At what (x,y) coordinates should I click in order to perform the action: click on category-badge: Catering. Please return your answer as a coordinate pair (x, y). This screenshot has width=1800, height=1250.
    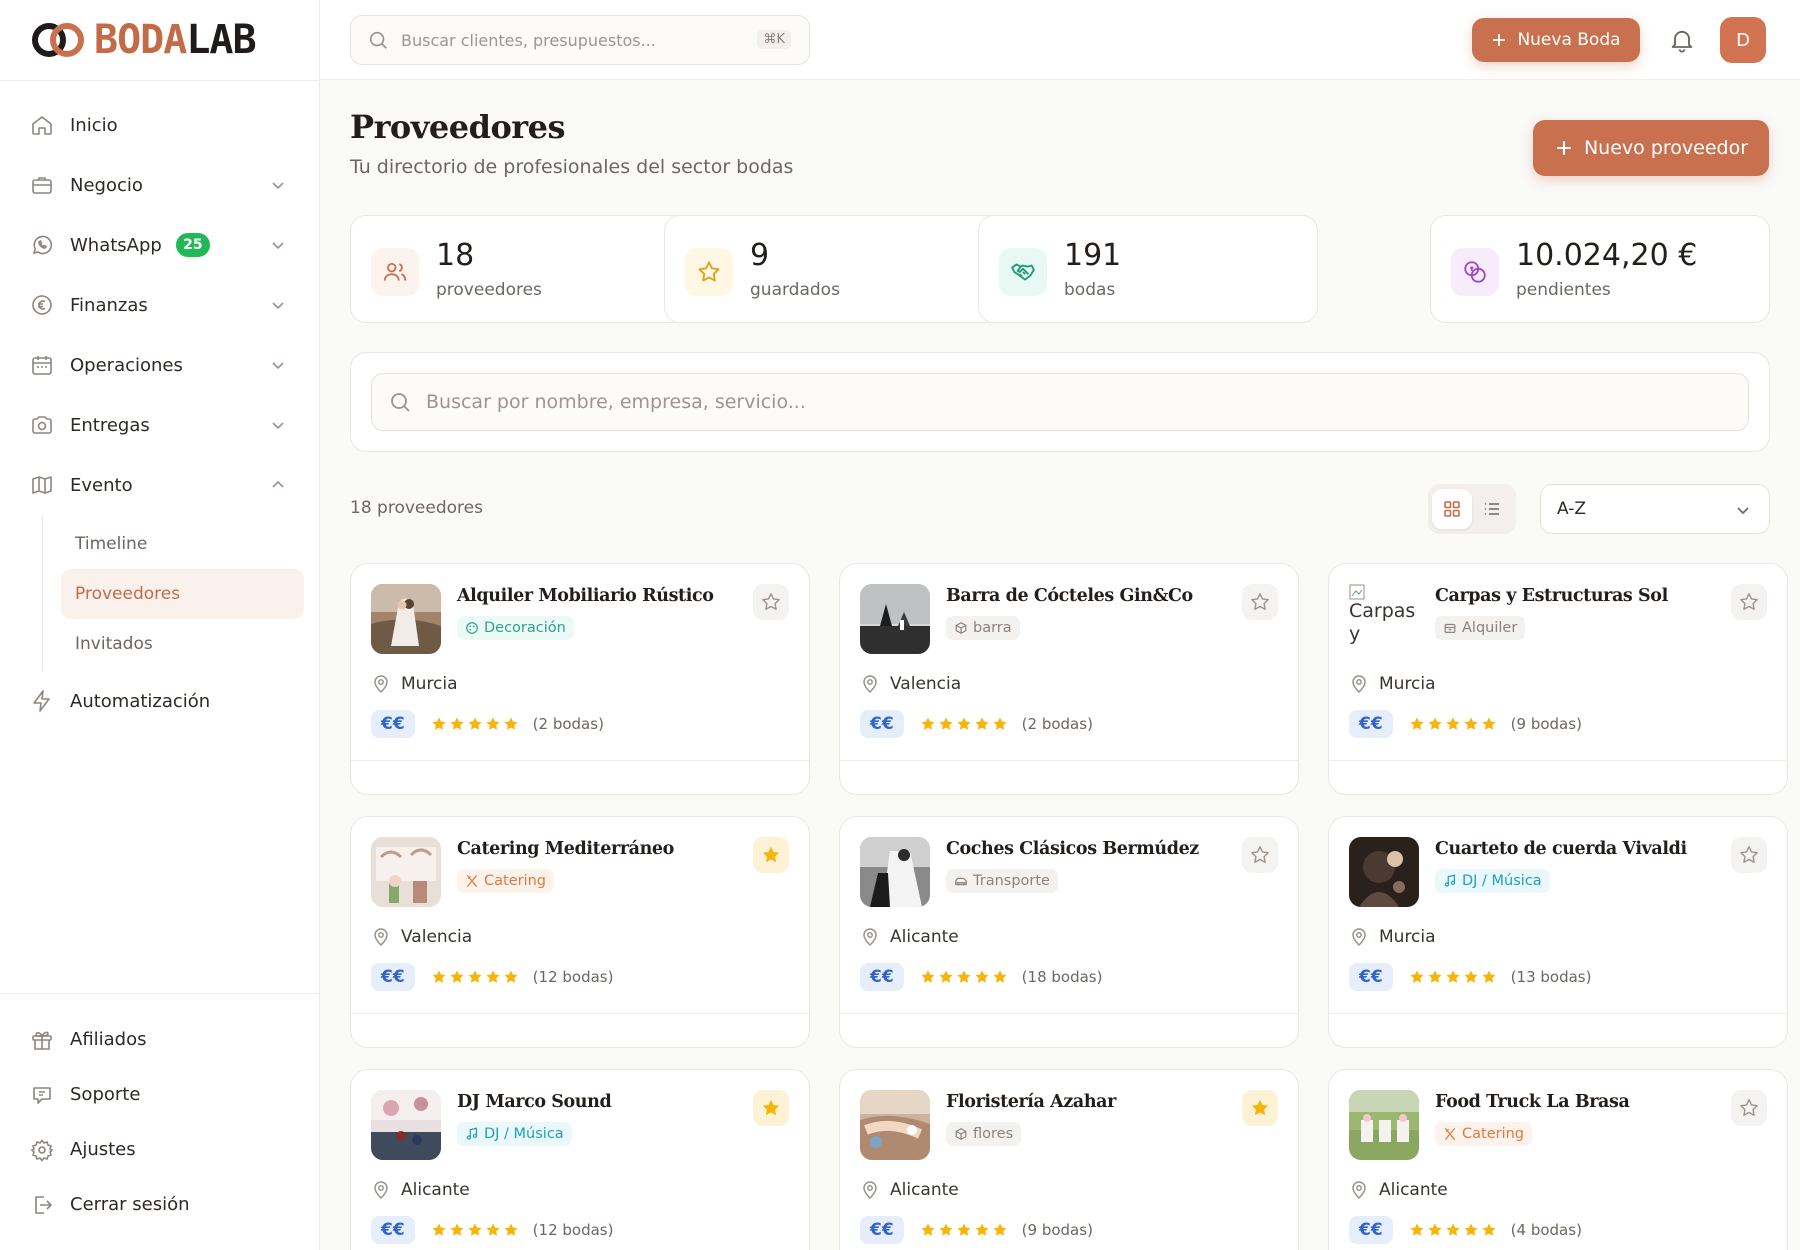
    Looking at the image, I should click on (506, 881).